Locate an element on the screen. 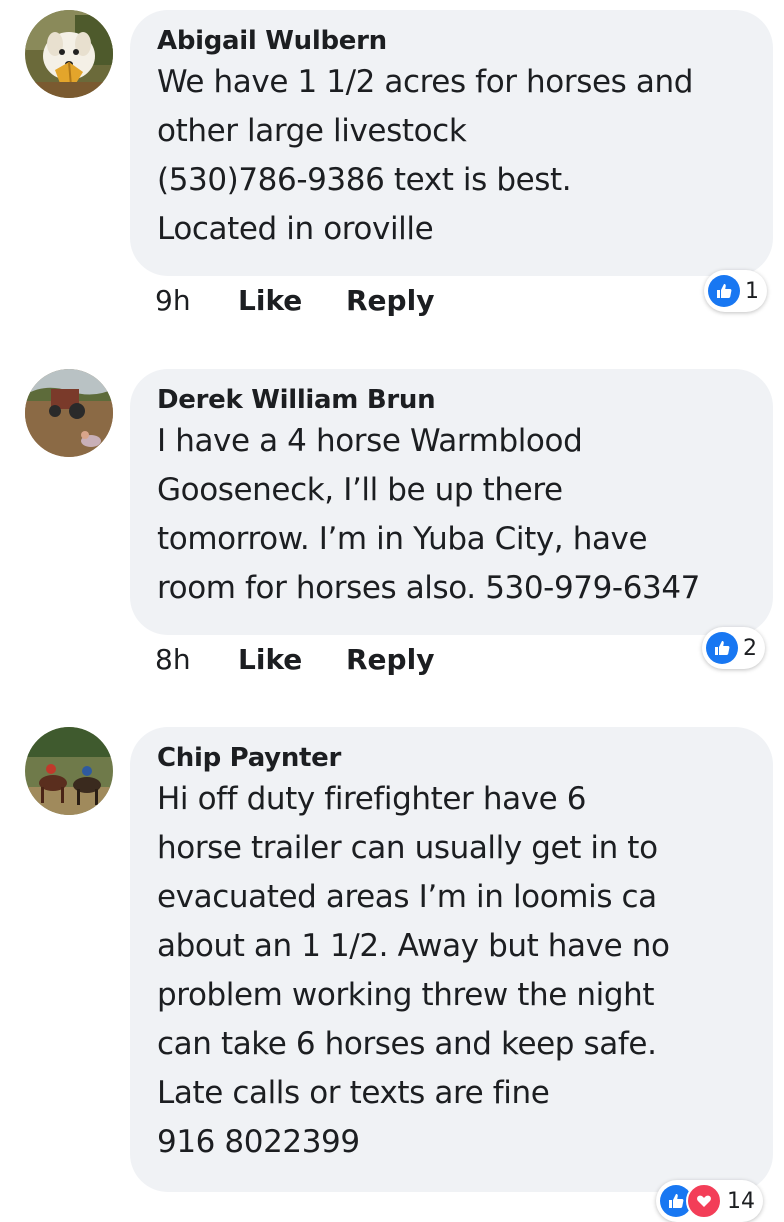  comment-timestamp: 9h is located at coordinates (196, 300).